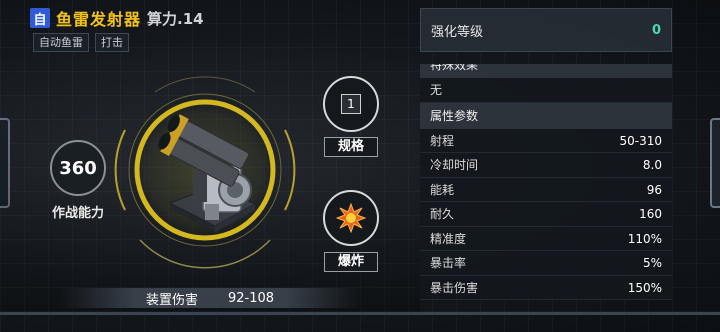 The height and width of the screenshot is (332, 720). I want to click on blast-circle, so click(351, 218).